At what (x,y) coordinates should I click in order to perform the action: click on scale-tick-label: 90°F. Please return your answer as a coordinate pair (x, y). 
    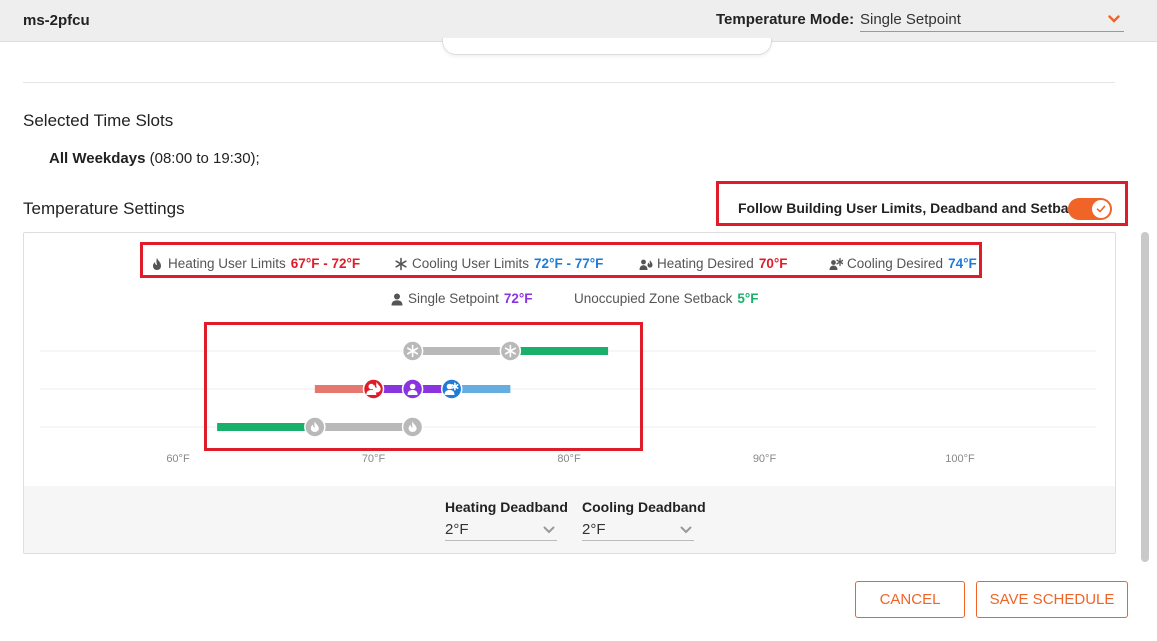
    Looking at the image, I should click on (765, 459).